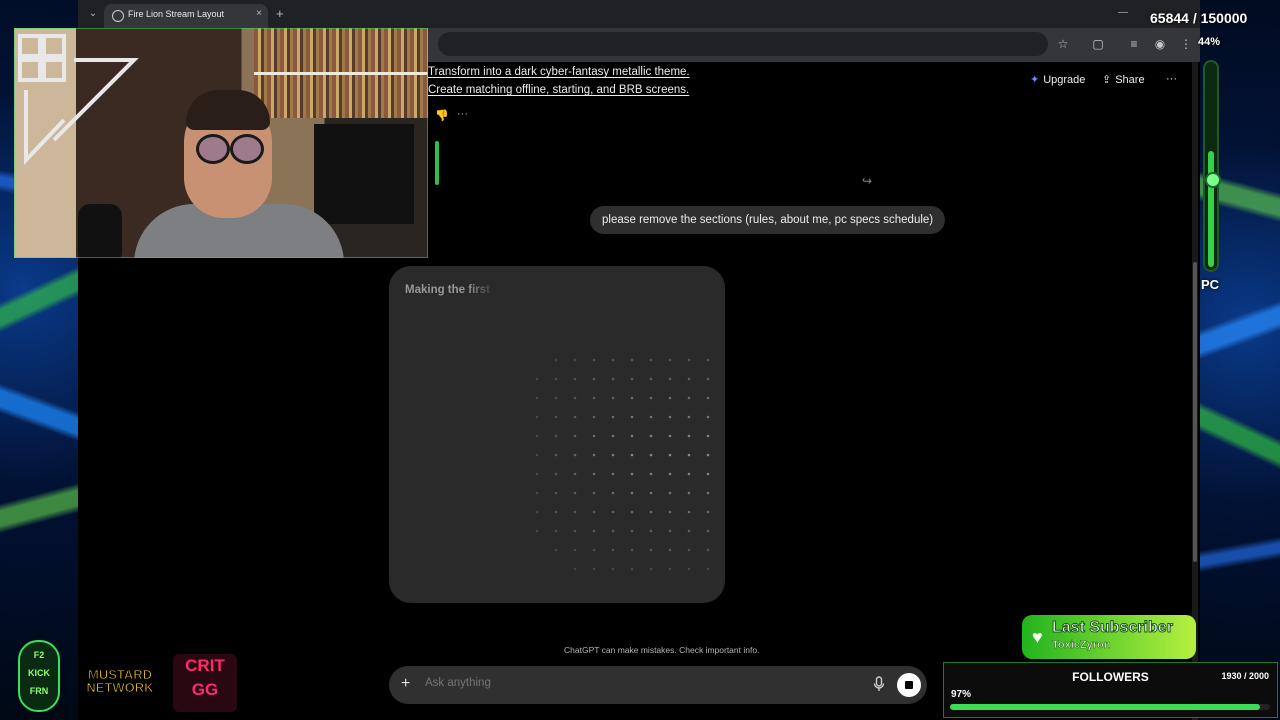  Describe the element at coordinates (93, 14) in the screenshot. I see `tab-search-chevron-icon: ⌄` at that location.